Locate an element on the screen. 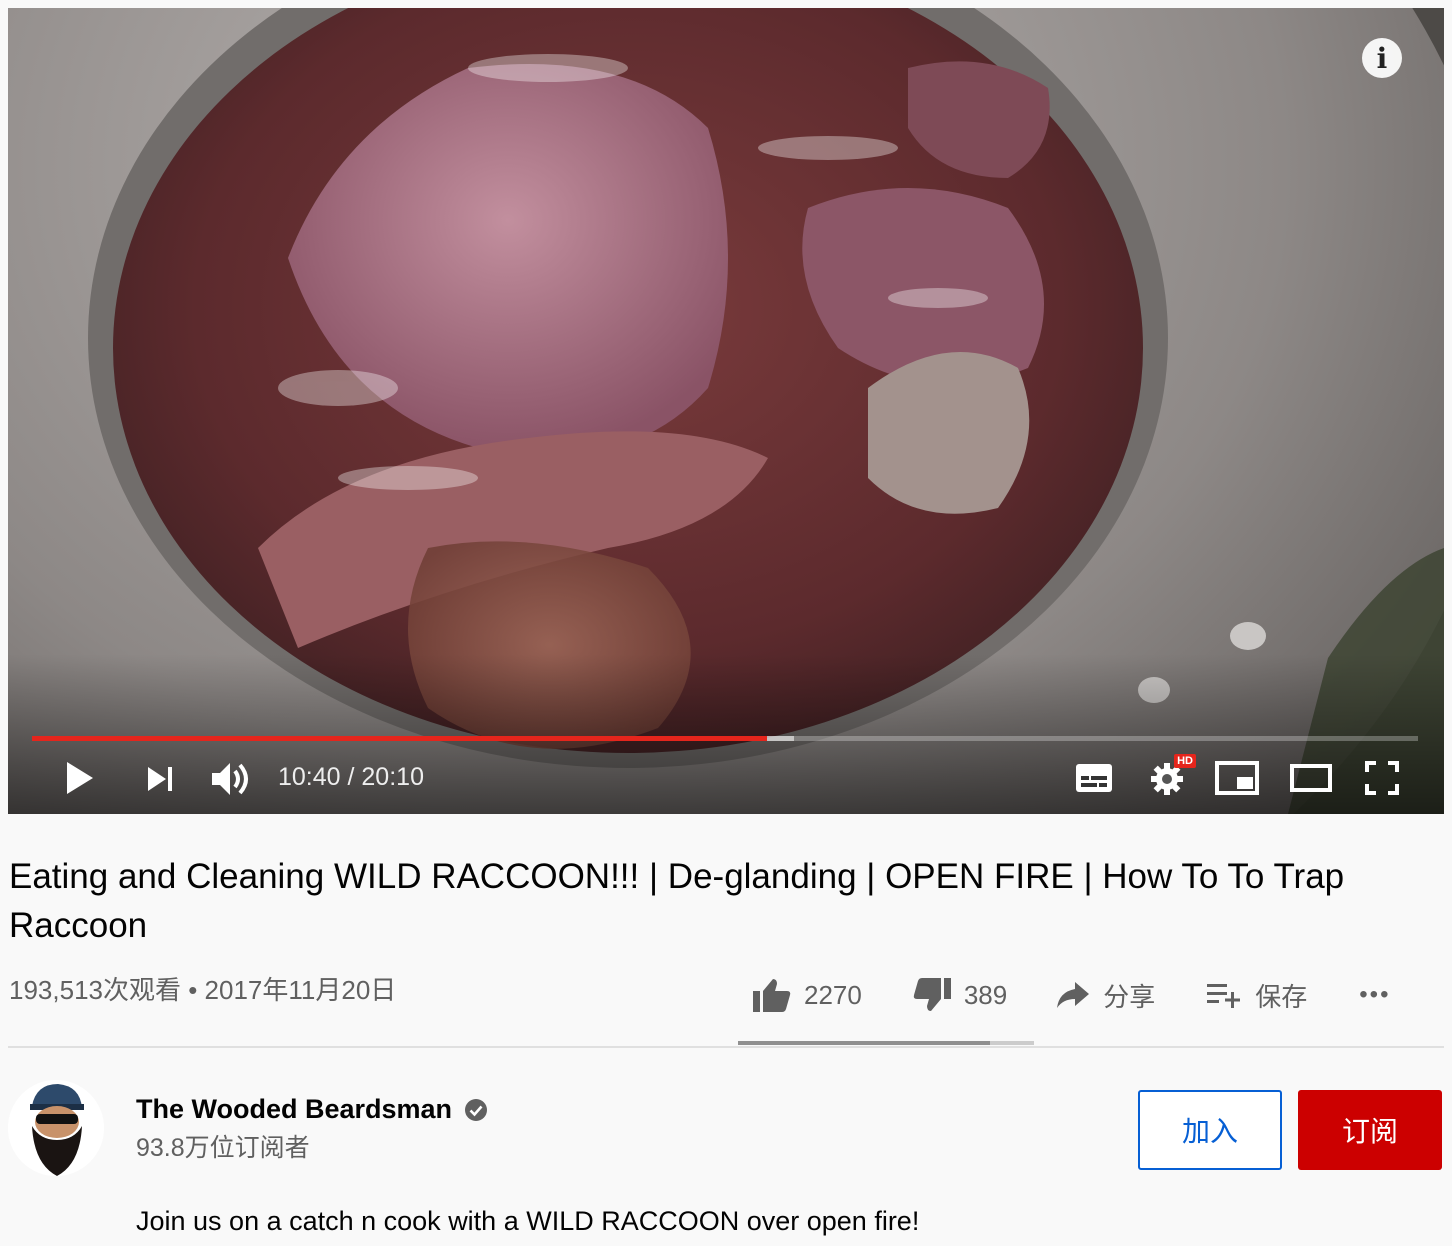 Image resolution: width=1452 pixels, height=1246 pixels. volume-icon is located at coordinates (231, 779).